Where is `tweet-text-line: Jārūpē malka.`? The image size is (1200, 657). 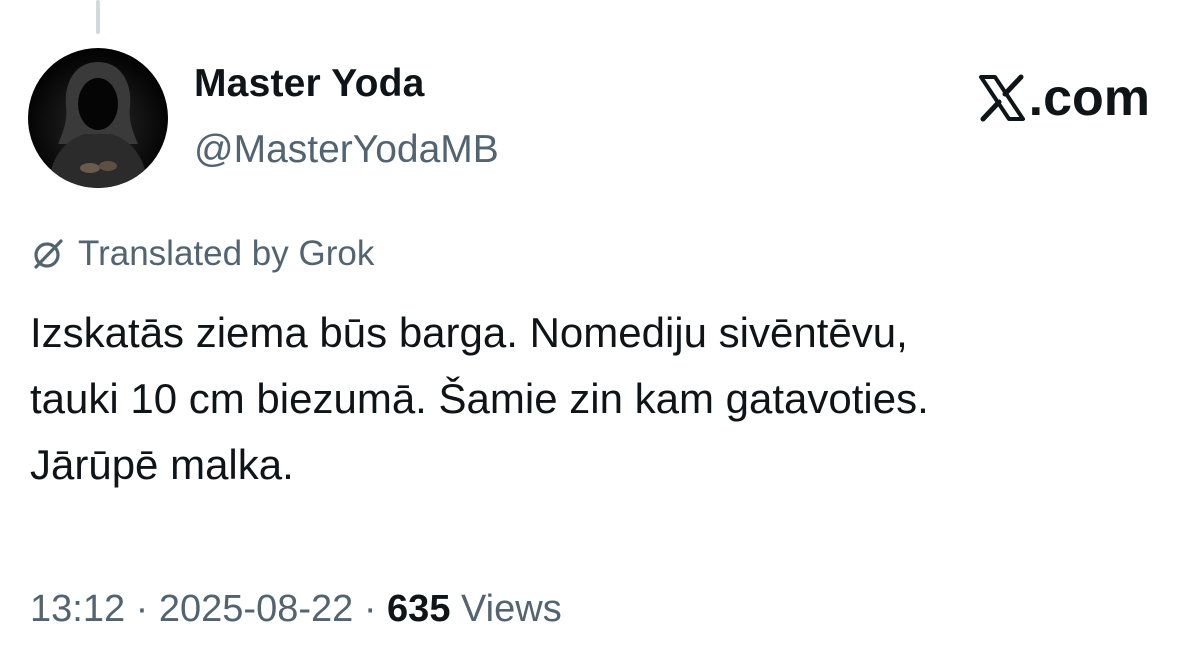
tweet-text-line: Jārūpē malka. is located at coordinates (162, 464).